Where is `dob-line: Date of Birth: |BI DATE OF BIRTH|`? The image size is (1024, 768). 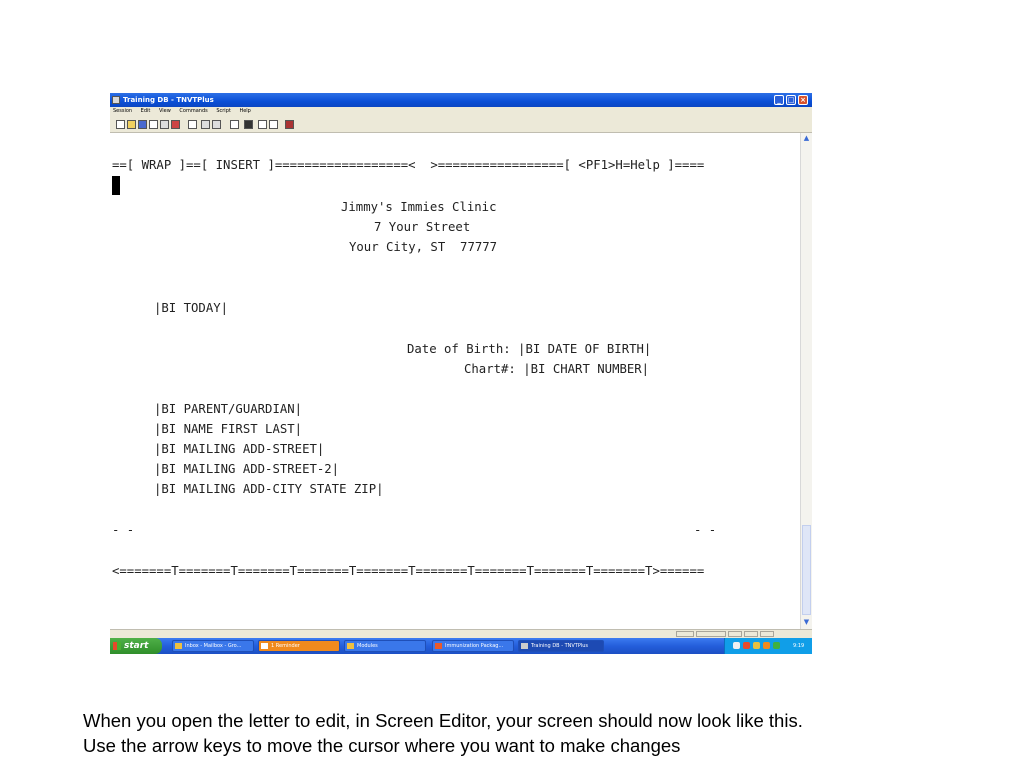
dob-line: Date of Birth: |BI DATE OF BIRTH| is located at coordinates (529, 349).